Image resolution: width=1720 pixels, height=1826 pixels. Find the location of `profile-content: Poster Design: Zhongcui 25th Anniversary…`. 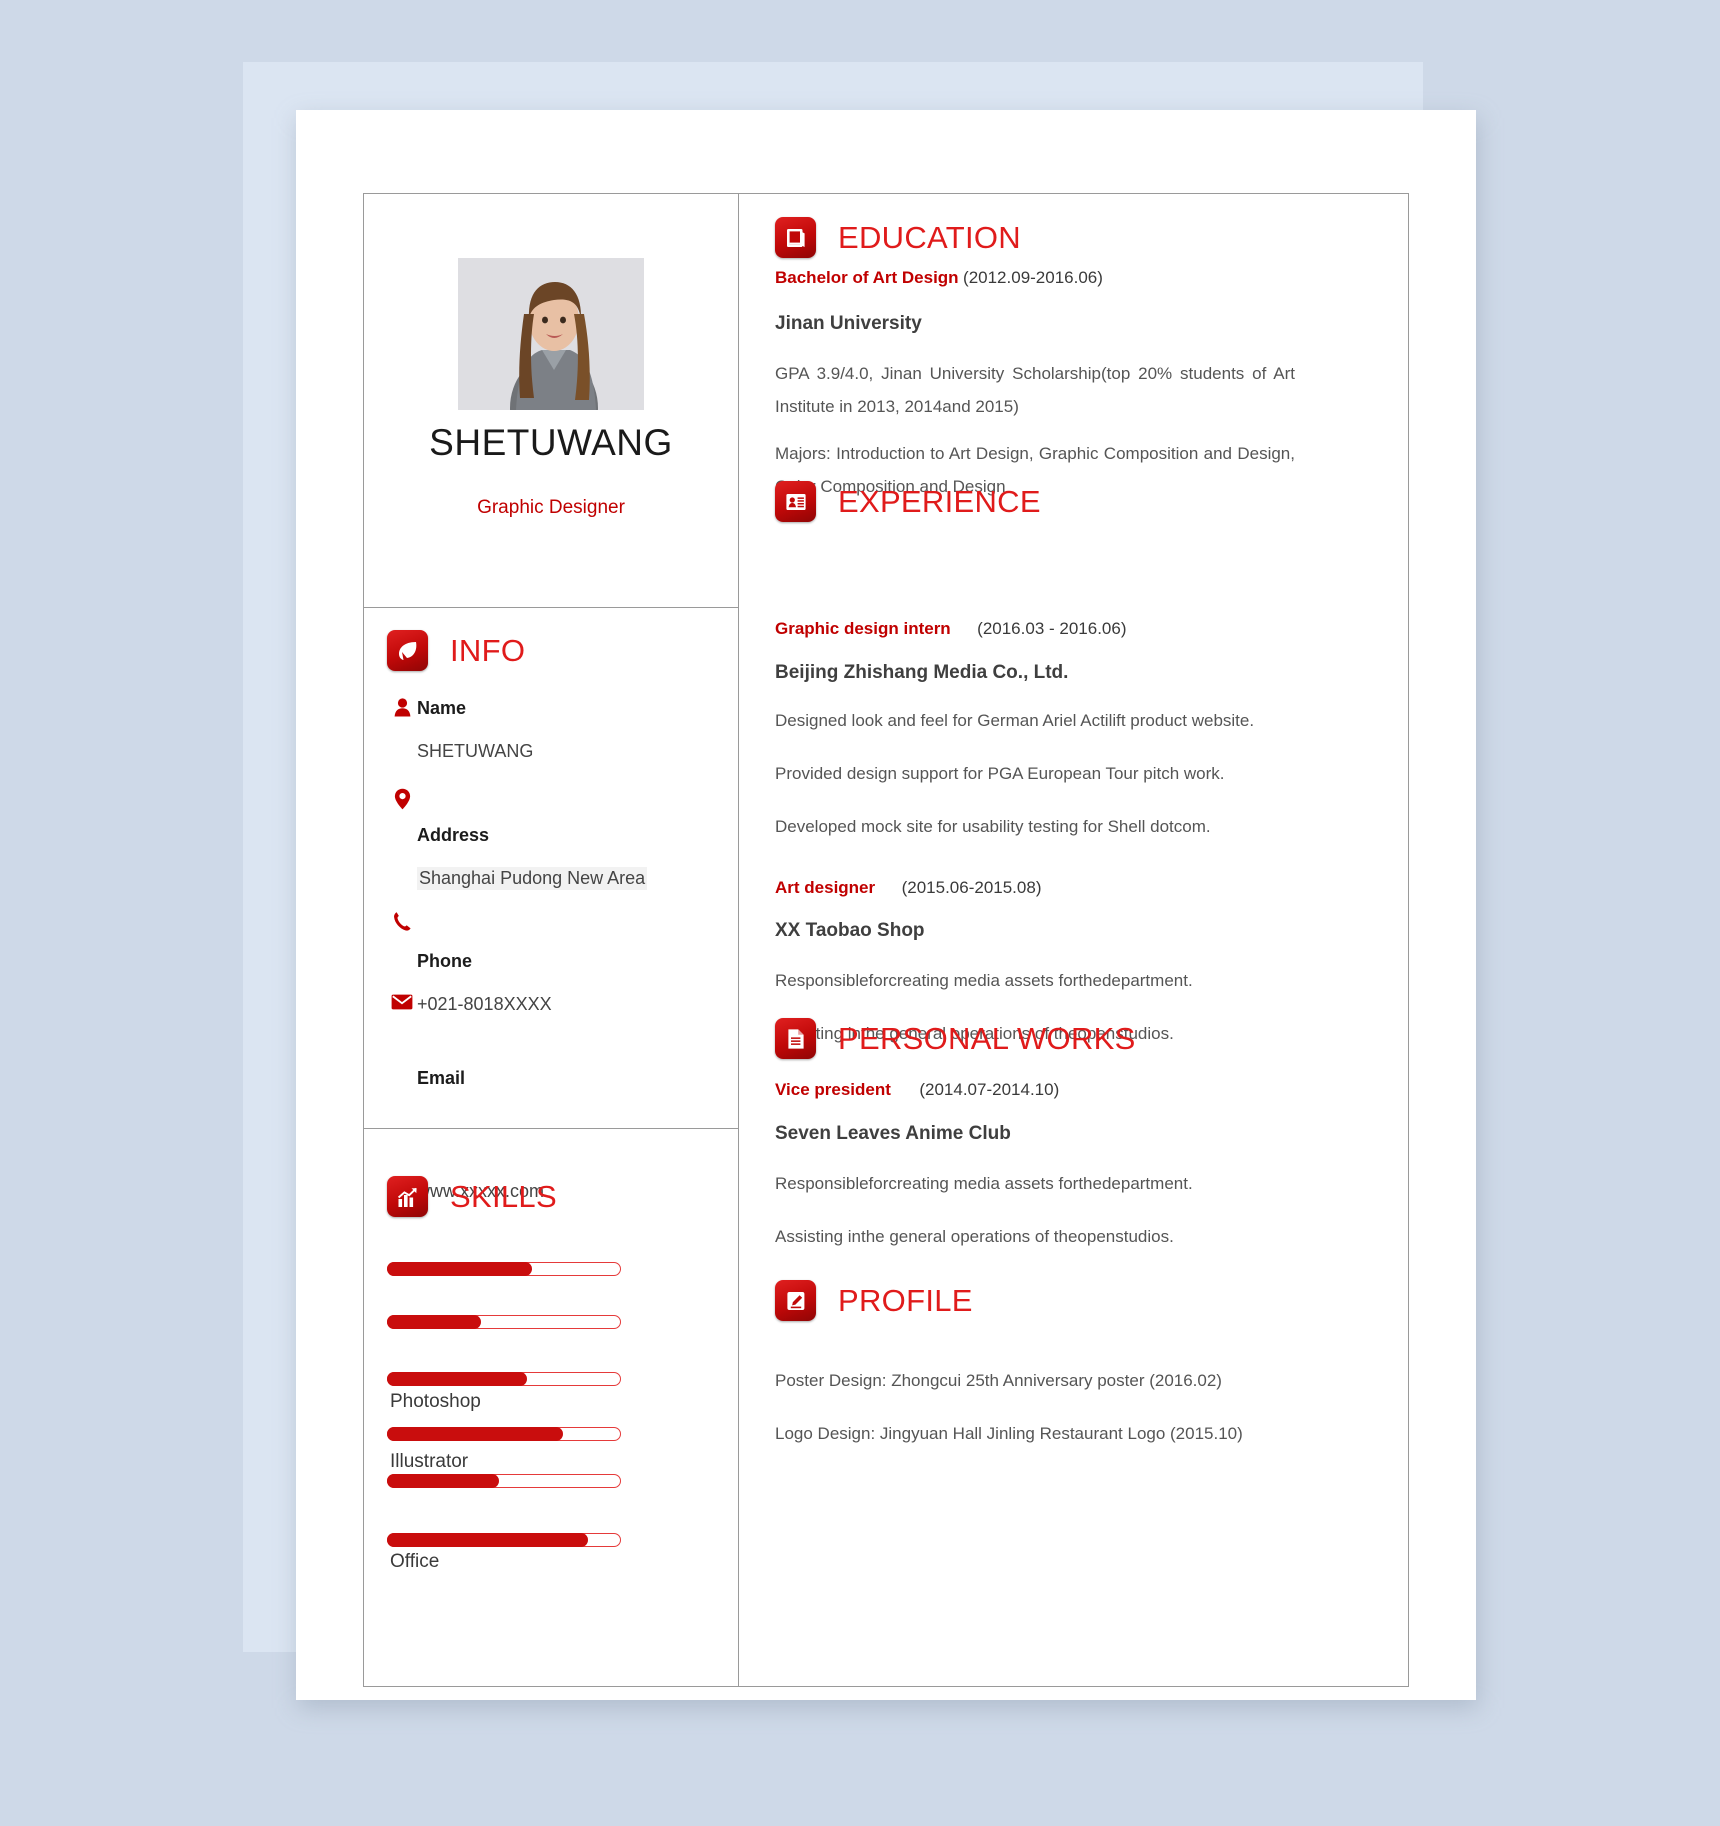

profile-content: Poster Design: Zhongcui 25th Anniversary… is located at coordinates (1042, 1407).